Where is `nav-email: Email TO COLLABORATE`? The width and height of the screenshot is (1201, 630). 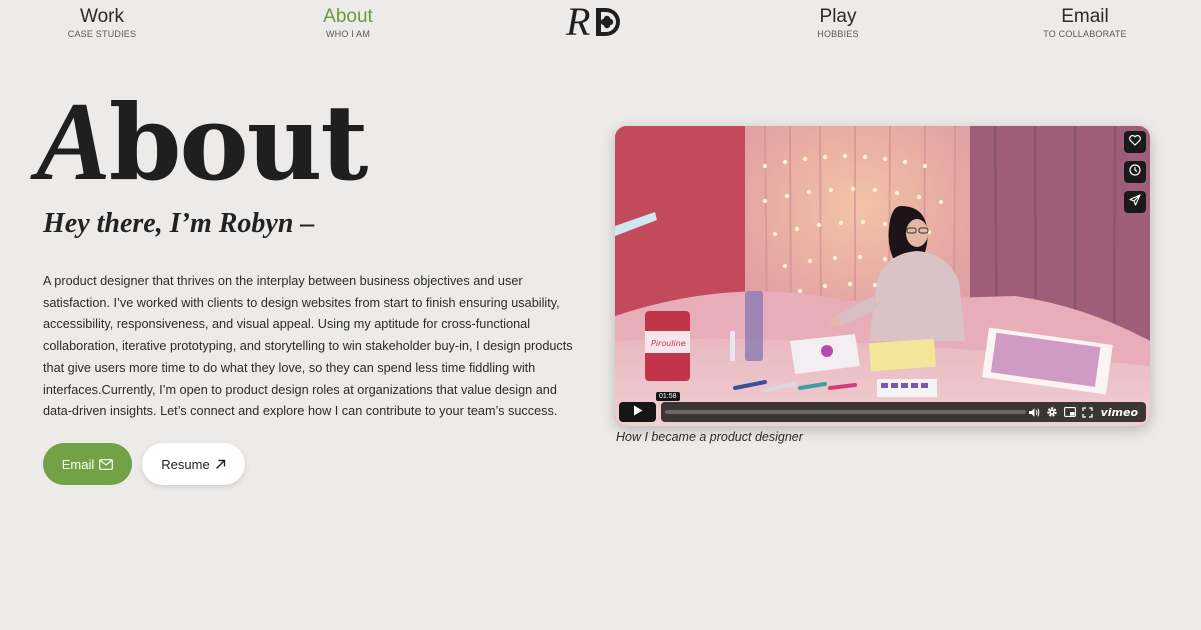 nav-email: Email TO COLLABORATE is located at coordinates (1085, 22).